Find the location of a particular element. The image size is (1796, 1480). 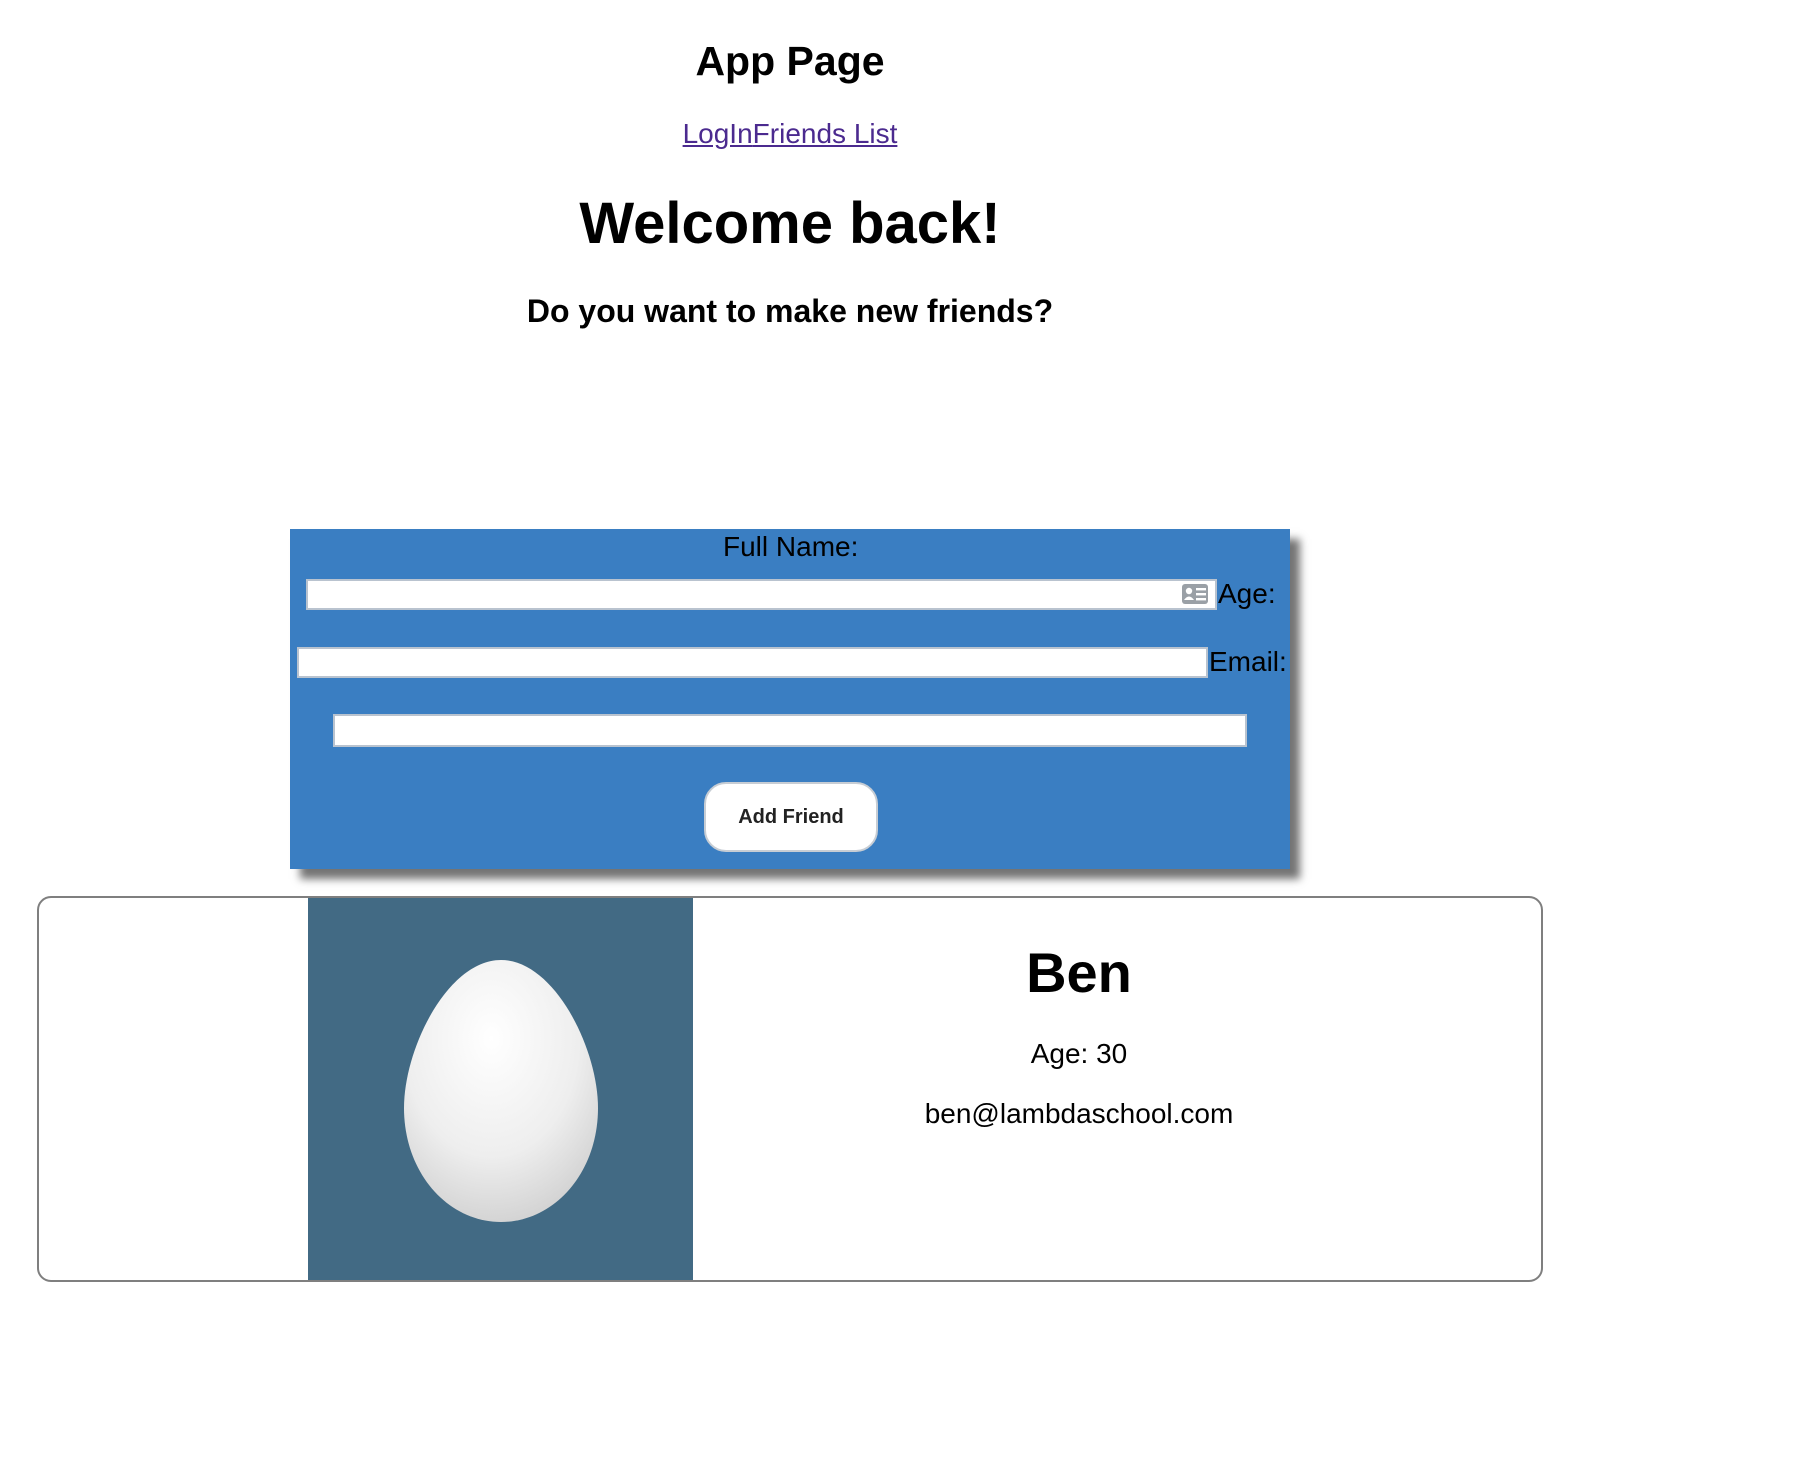

login-link: LogIn is located at coordinates (718, 133).